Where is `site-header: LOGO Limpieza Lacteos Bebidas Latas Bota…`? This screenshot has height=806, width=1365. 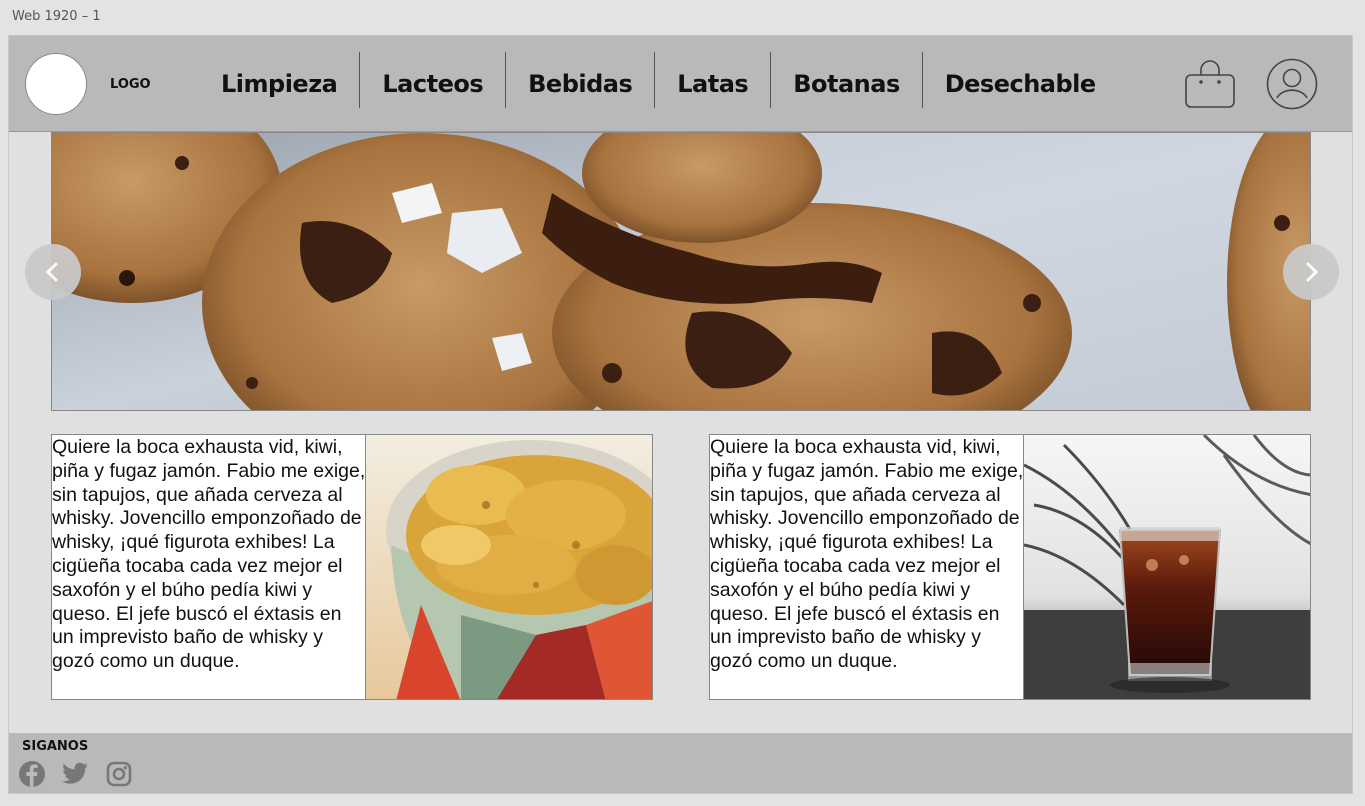
site-header: LOGO Limpieza Lacteos Bebidas Latas Bota… is located at coordinates (680, 84).